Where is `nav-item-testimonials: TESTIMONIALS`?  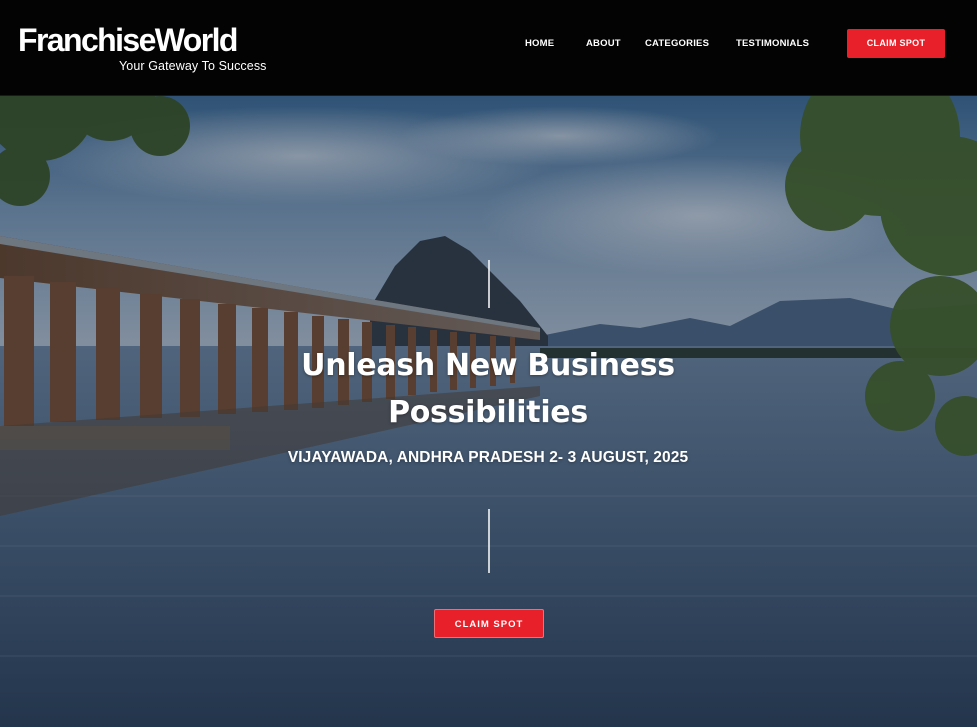
nav-item-testimonials: TESTIMONIALS is located at coordinates (772, 43).